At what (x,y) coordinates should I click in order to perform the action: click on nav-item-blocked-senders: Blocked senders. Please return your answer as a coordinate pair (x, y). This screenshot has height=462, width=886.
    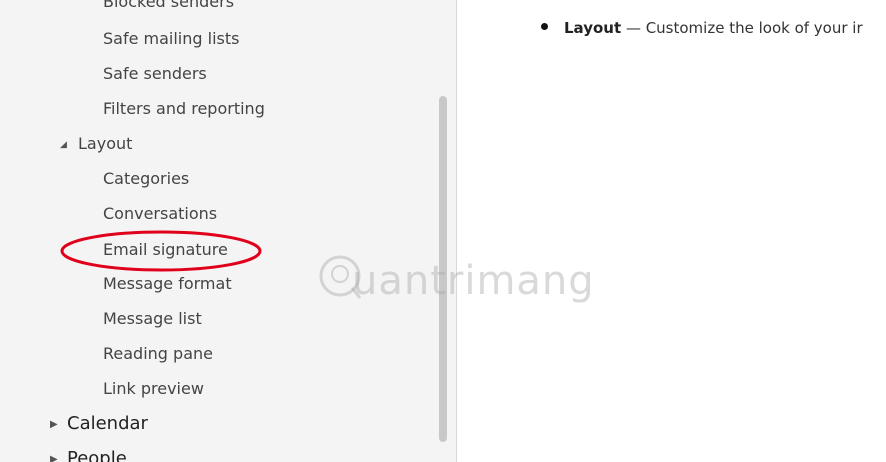
    Looking at the image, I should click on (168, 6).